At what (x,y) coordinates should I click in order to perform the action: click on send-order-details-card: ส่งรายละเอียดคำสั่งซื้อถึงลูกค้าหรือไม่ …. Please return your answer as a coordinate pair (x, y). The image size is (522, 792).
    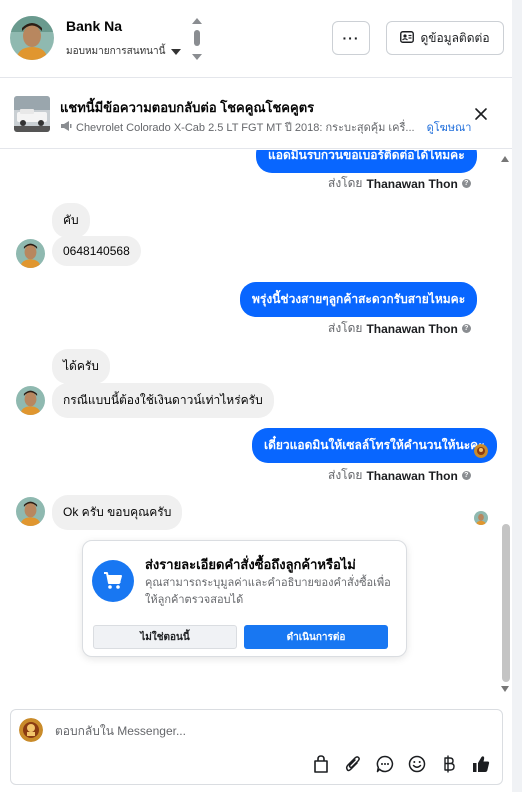
    Looking at the image, I should click on (244, 598).